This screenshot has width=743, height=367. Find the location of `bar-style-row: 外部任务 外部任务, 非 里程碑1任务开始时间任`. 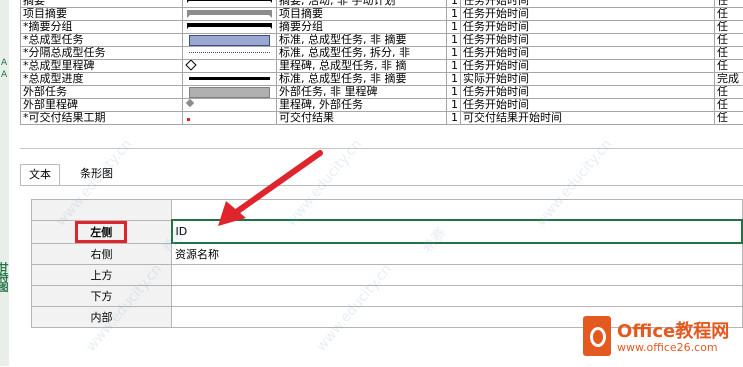

bar-style-row: 外部任务 外部任务, 非 里程碑1任务开始时间任 is located at coordinates (382, 92).